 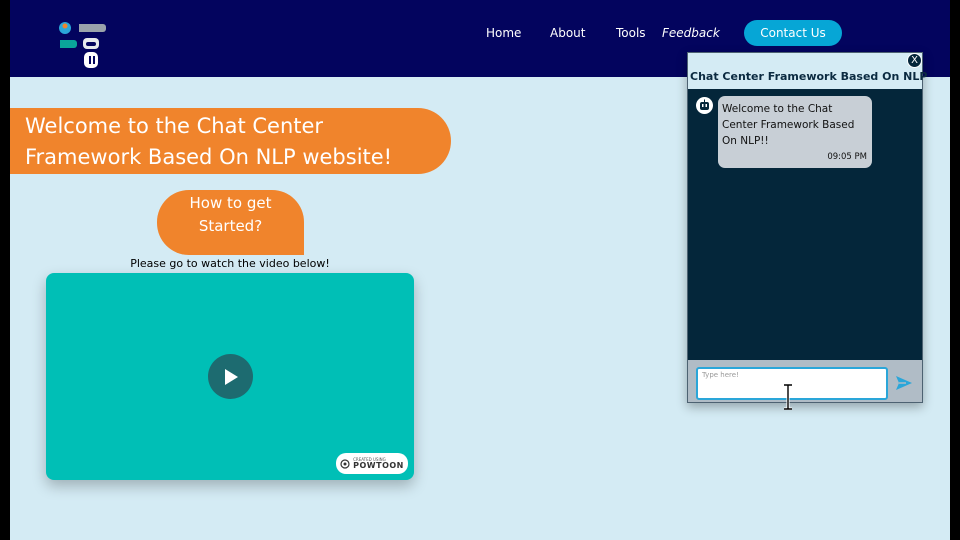 I want to click on video-player: CREATED USING POWTOON, so click(x=230, y=376).